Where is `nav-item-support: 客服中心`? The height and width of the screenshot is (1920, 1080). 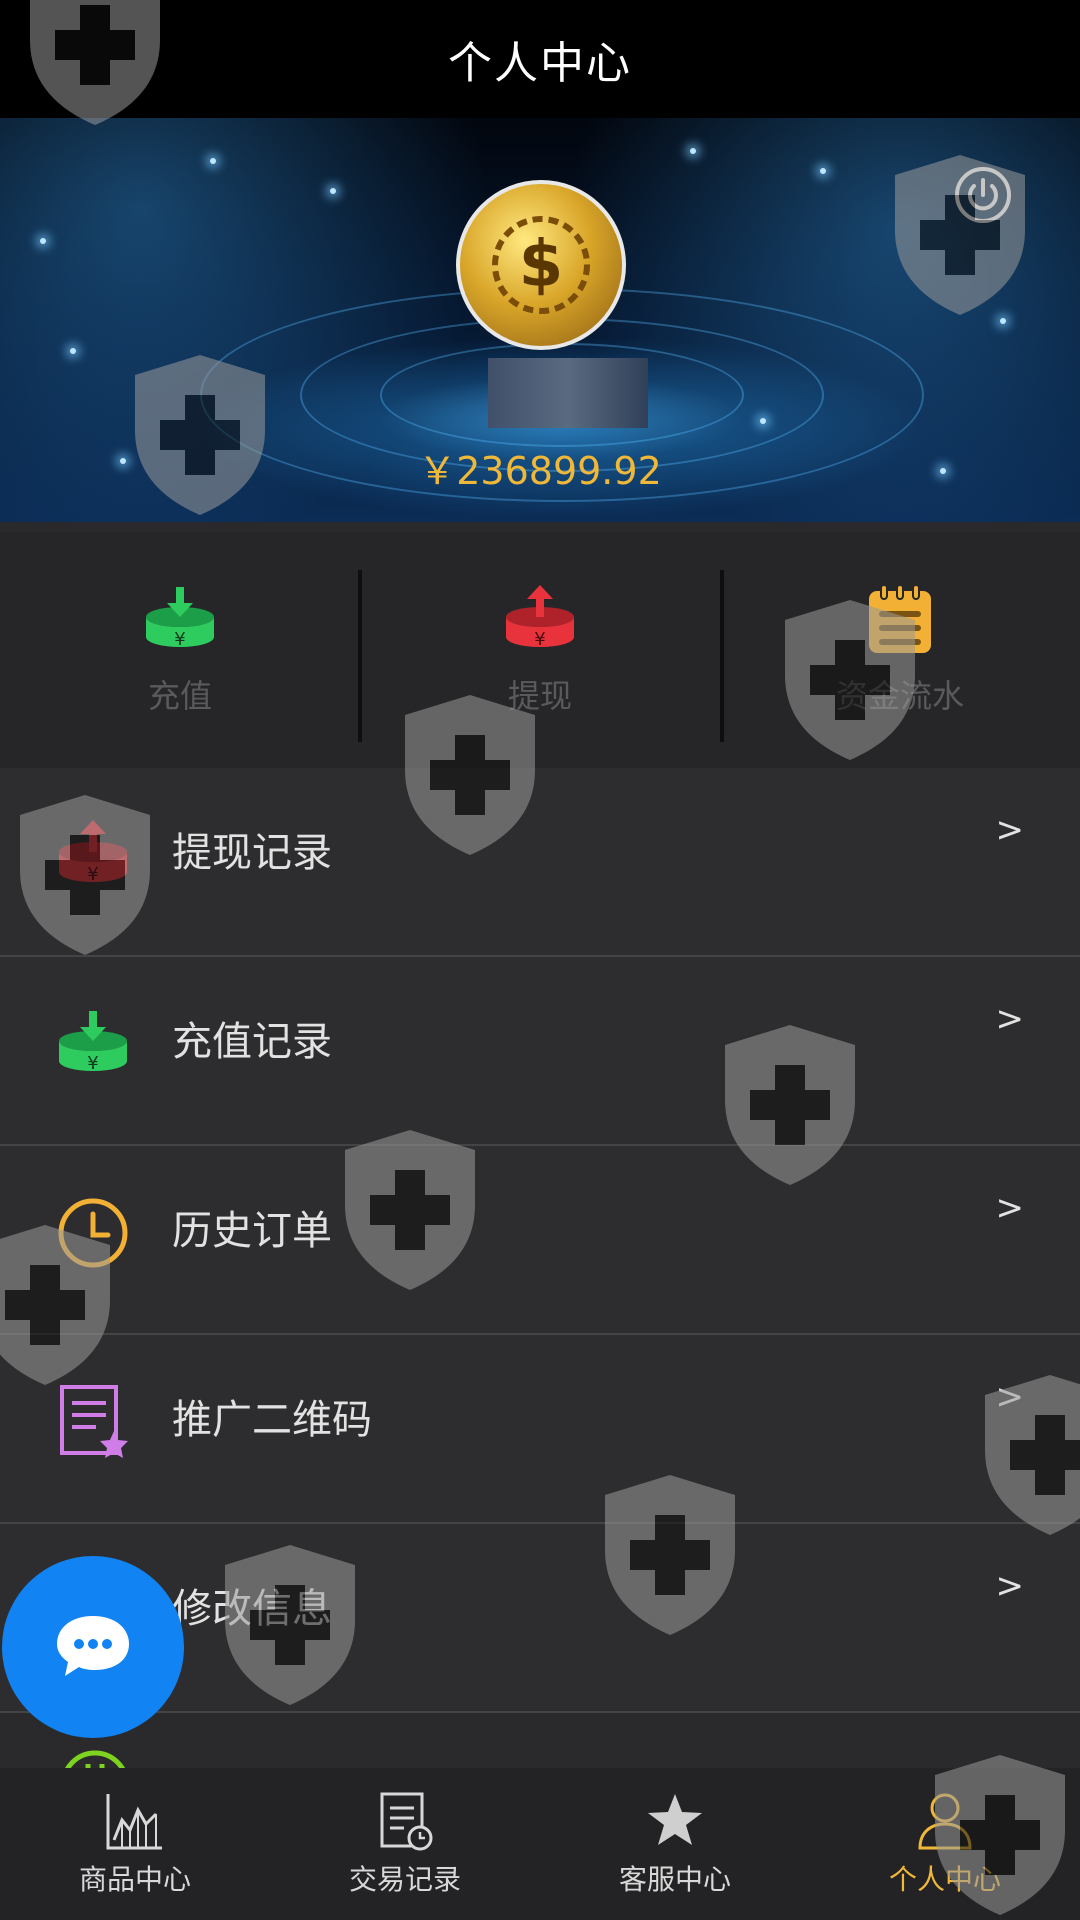 nav-item-support: 客服中心 is located at coordinates (675, 1844).